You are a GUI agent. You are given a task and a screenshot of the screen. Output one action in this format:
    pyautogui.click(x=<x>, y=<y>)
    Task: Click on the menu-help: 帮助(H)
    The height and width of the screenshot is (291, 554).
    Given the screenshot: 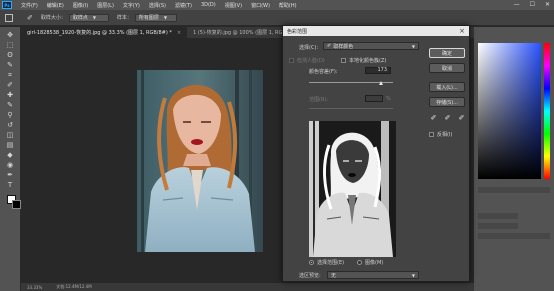 What is the action you would take?
    pyautogui.click(x=288, y=5)
    